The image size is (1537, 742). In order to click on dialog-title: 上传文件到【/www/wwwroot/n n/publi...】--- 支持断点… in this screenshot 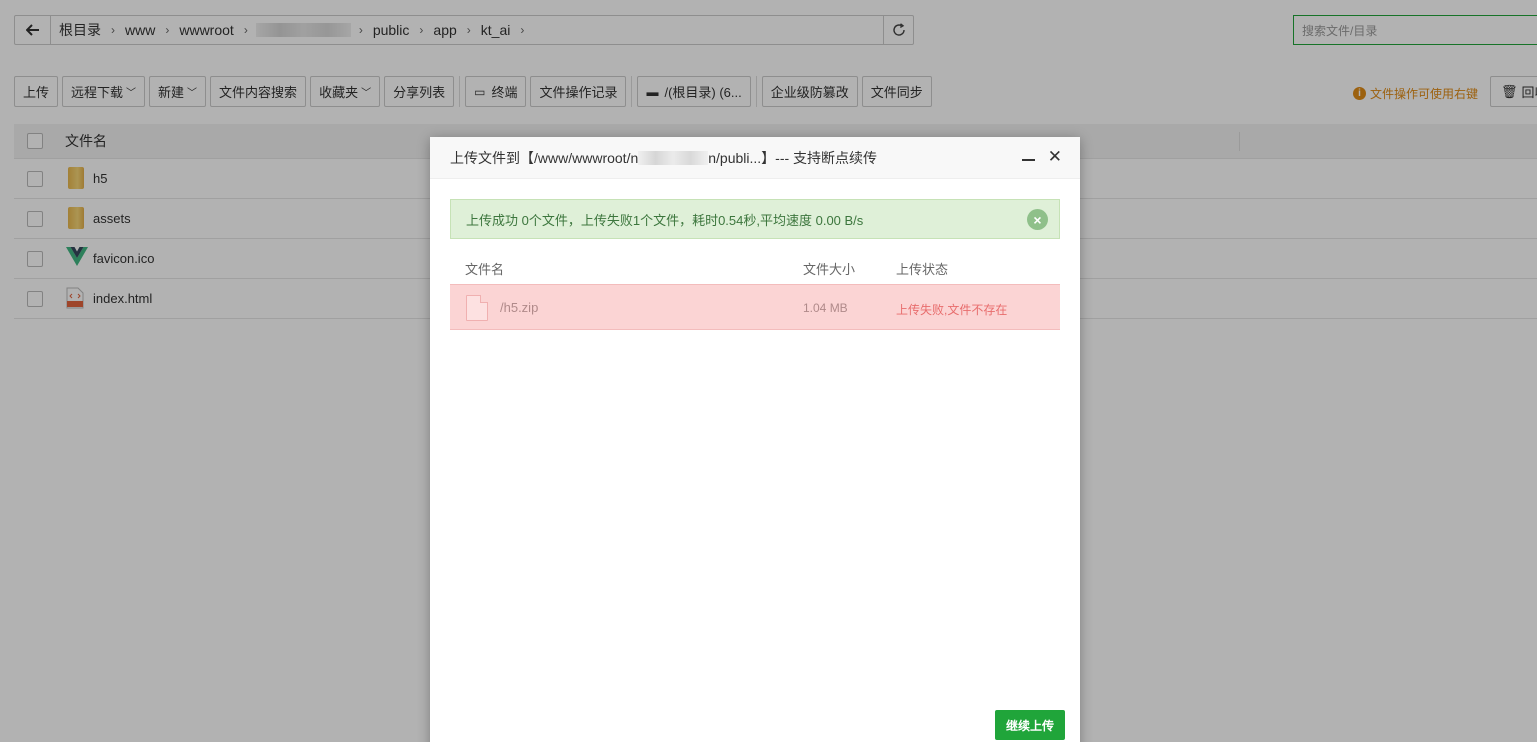, I will do `click(755, 158)`.